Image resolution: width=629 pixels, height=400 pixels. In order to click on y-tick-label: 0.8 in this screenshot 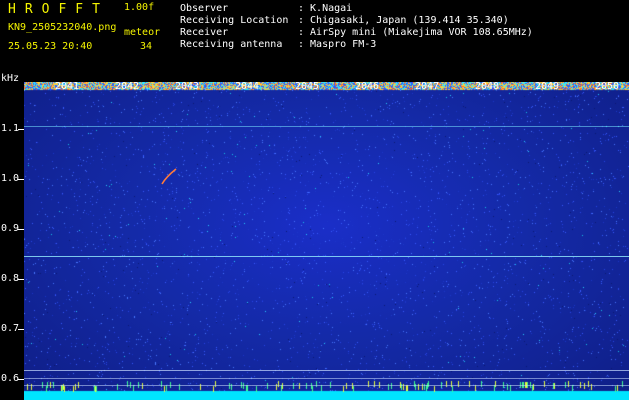, I will do `click(10, 278)`.